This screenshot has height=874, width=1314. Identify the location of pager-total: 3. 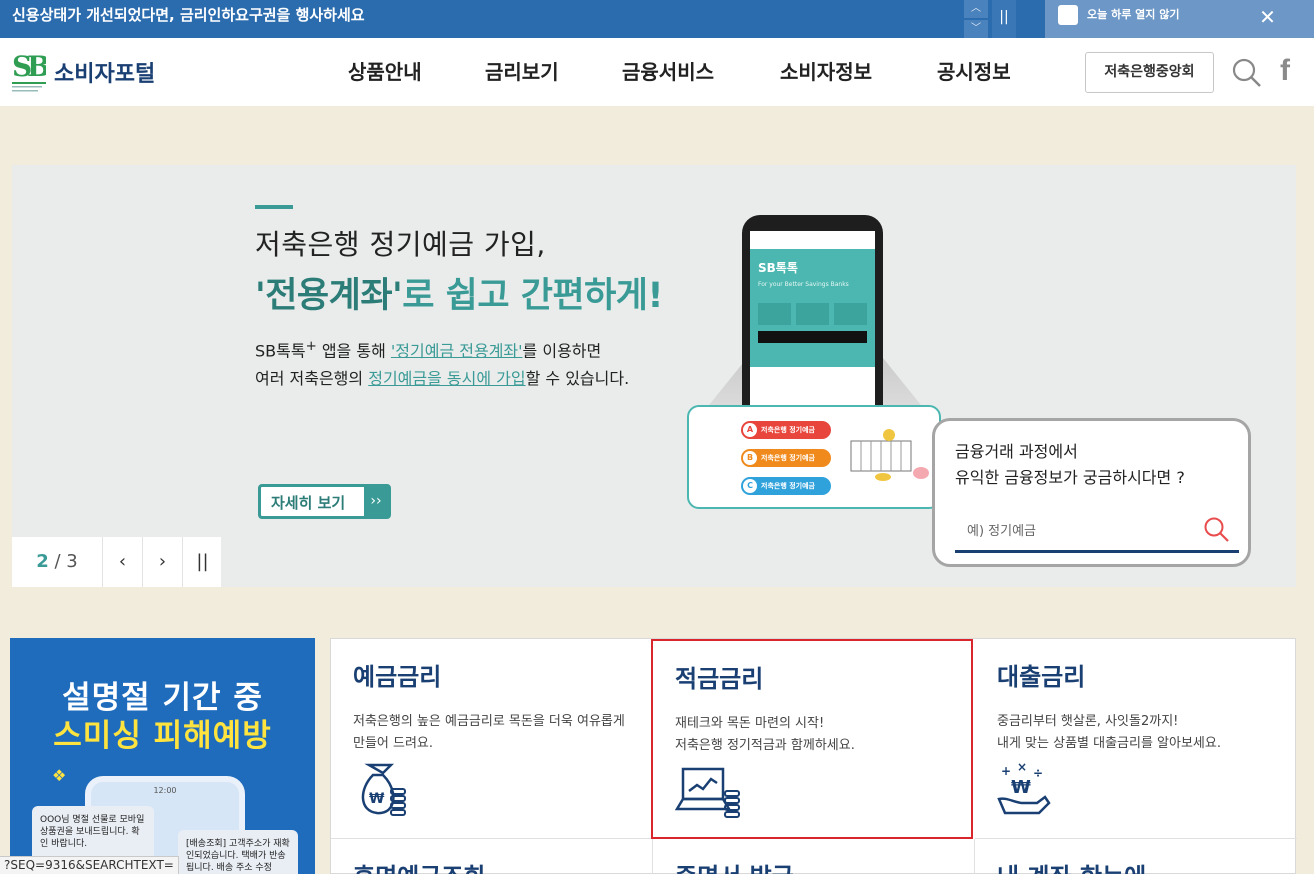
(72, 561).